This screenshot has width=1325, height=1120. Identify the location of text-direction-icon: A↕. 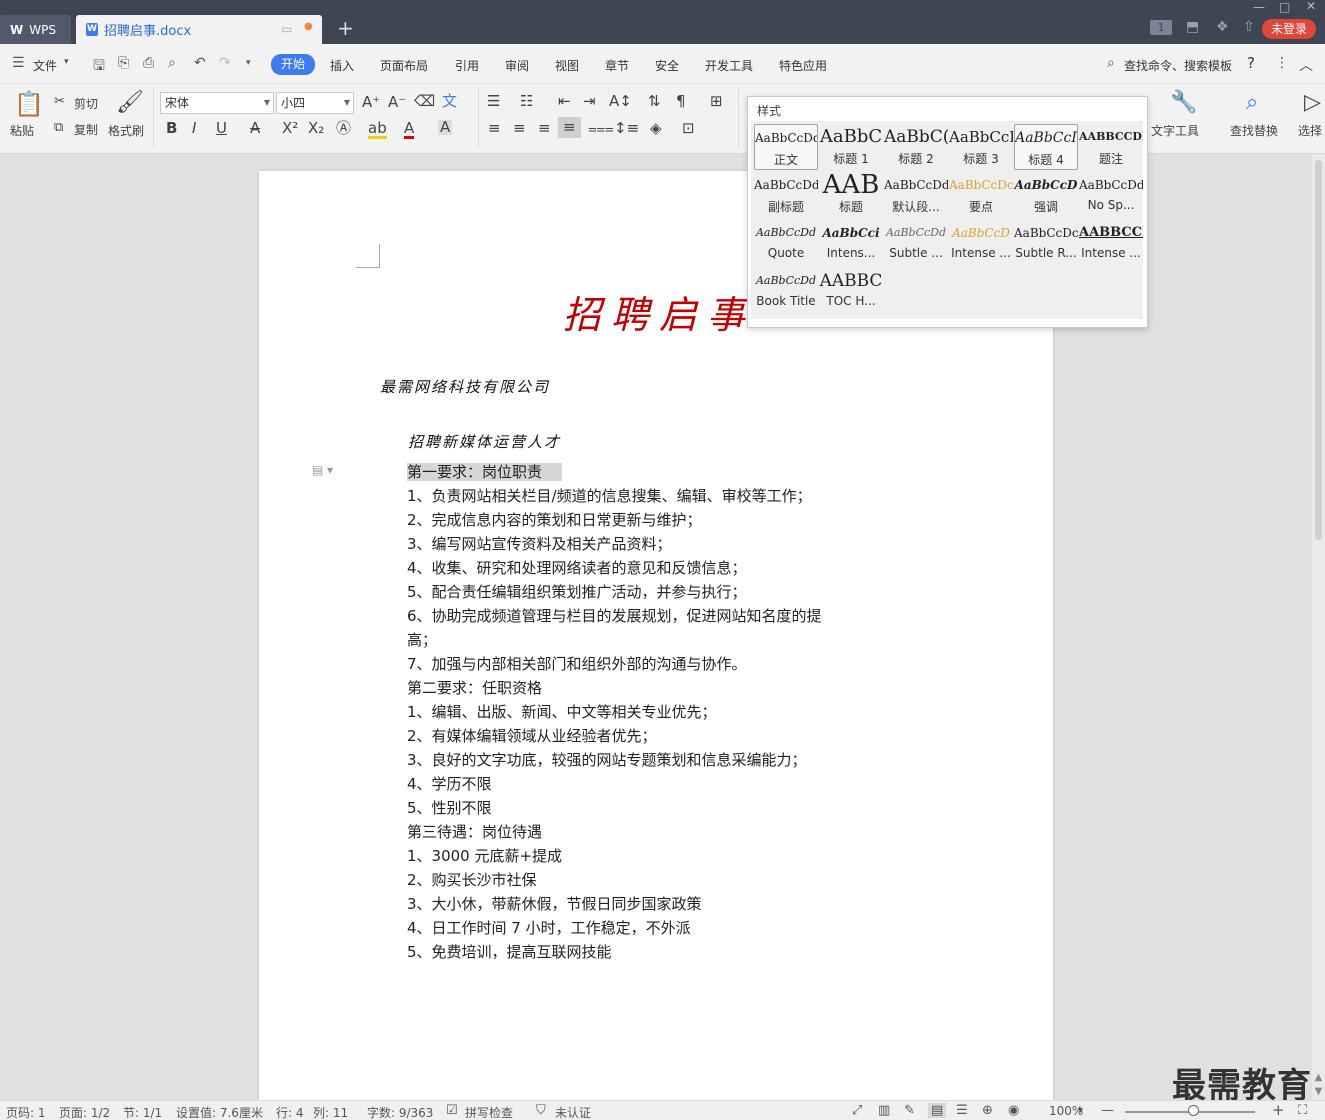
(620, 101).